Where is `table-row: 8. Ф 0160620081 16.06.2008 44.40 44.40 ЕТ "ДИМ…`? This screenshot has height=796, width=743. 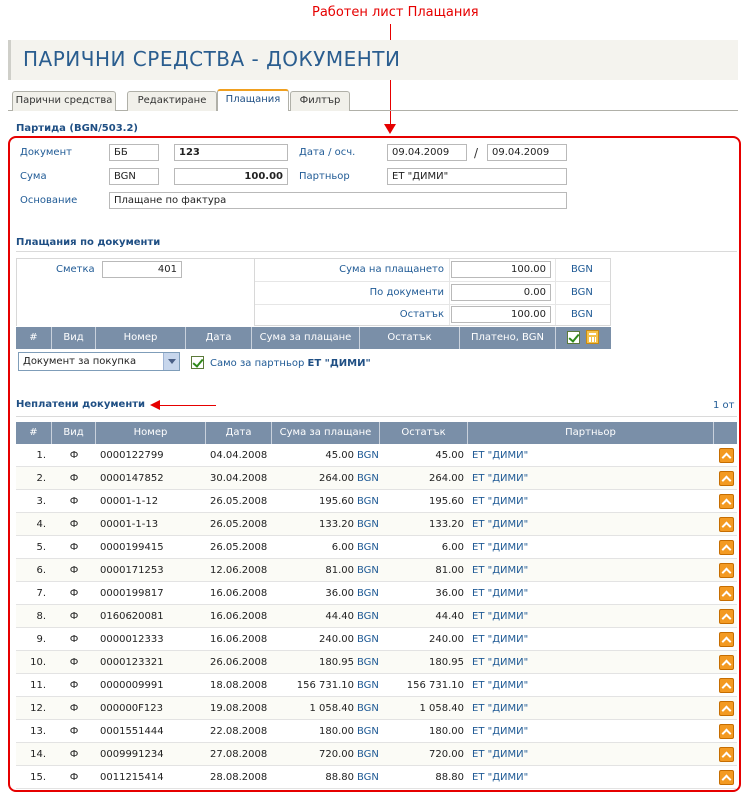
table-row: 8. Ф 0160620081 16.06.2008 44.40 44.40 ЕТ "ДИМ… is located at coordinates (376, 616).